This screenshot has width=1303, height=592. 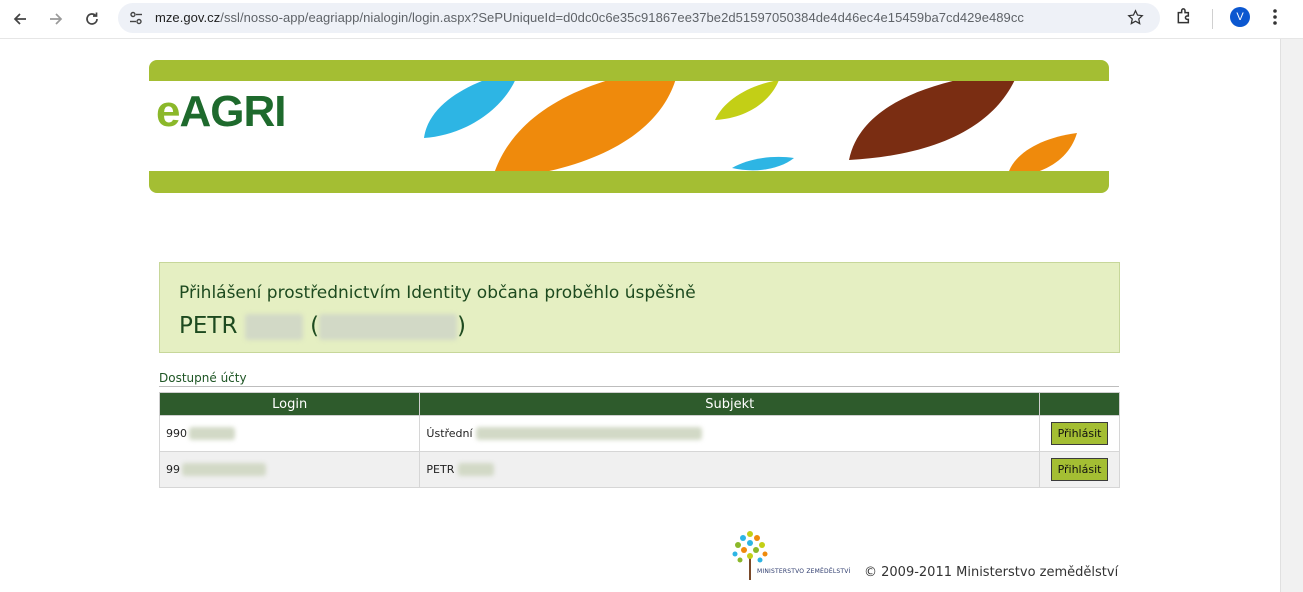 I want to click on table-row: 99 PETR Přihlásit, so click(x=639, y=469).